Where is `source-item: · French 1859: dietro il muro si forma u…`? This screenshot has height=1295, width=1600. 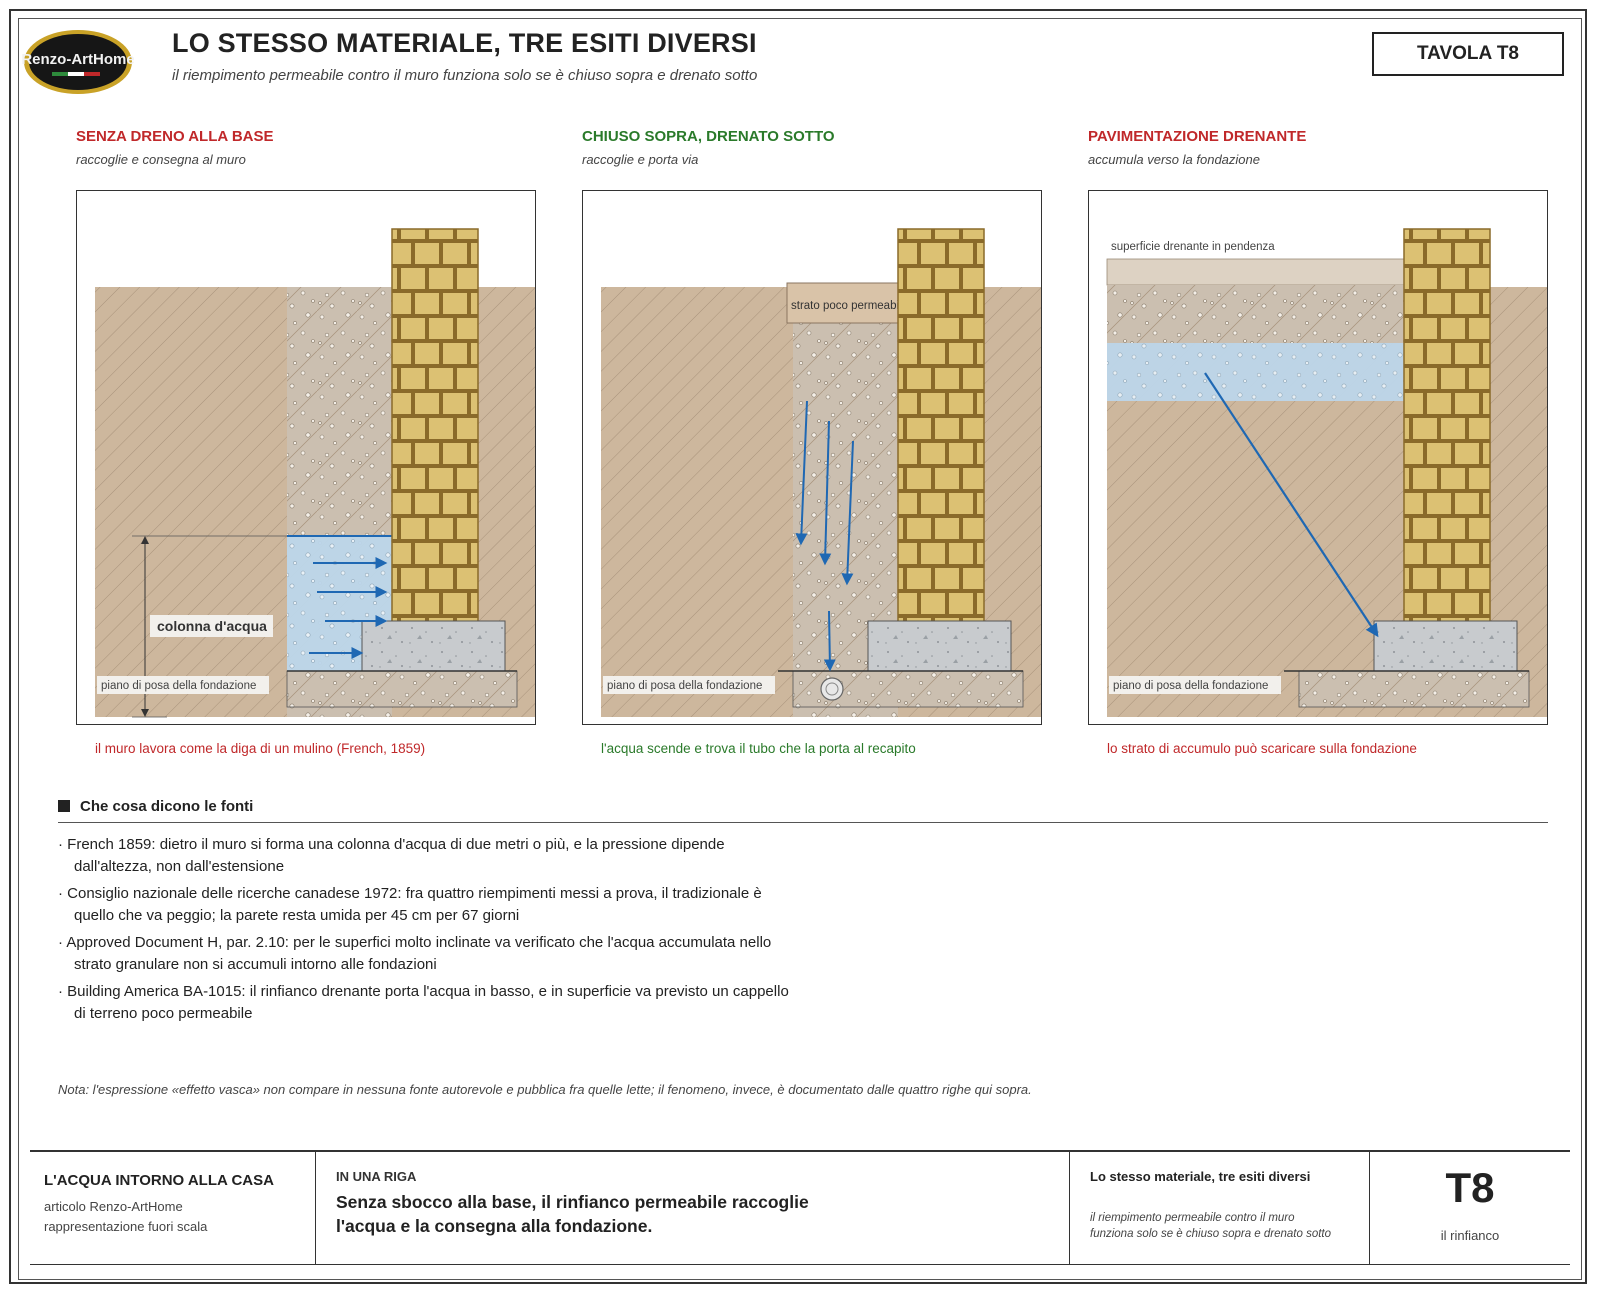 source-item: · French 1859: dietro il muro si forma u… is located at coordinates (473, 856).